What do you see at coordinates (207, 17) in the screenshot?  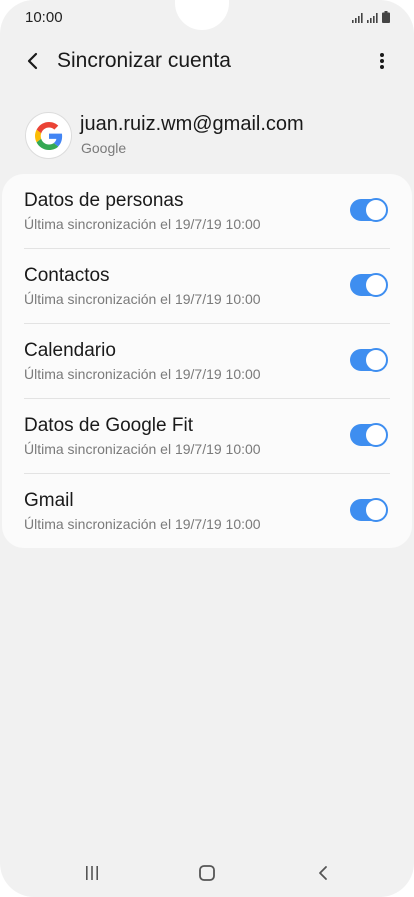 I see `status-bar: 10:00` at bounding box center [207, 17].